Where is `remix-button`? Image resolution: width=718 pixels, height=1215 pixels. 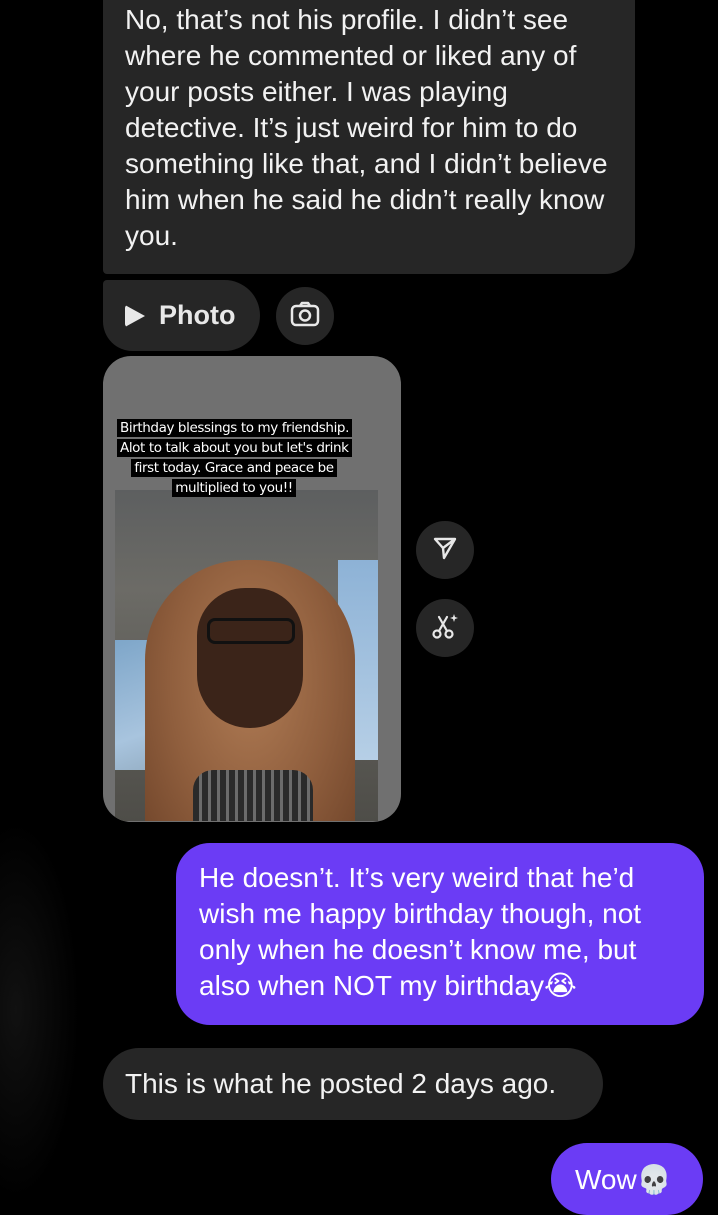 remix-button is located at coordinates (445, 628).